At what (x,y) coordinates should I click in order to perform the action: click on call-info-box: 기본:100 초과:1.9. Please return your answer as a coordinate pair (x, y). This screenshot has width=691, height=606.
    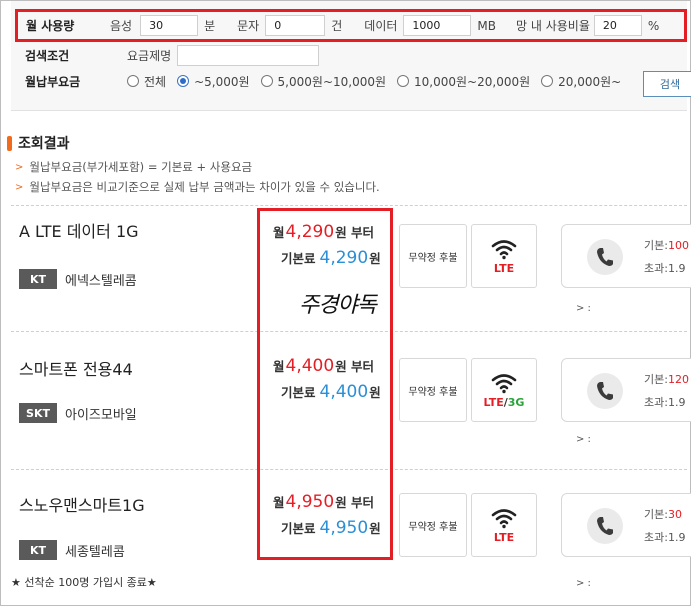
    Looking at the image, I should click on (626, 256).